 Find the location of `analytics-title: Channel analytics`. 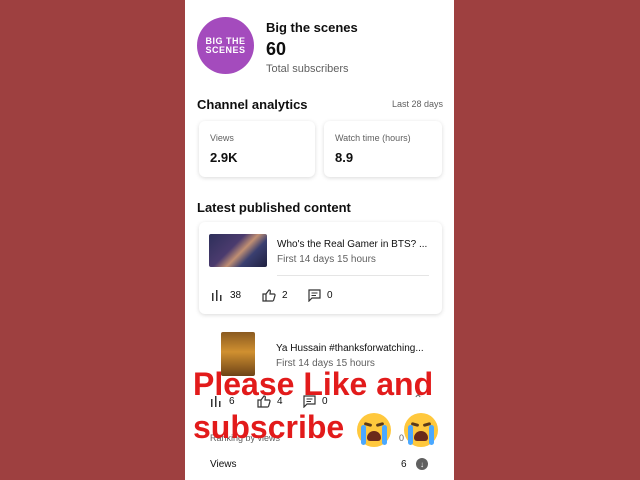

analytics-title: Channel analytics is located at coordinates (252, 104).